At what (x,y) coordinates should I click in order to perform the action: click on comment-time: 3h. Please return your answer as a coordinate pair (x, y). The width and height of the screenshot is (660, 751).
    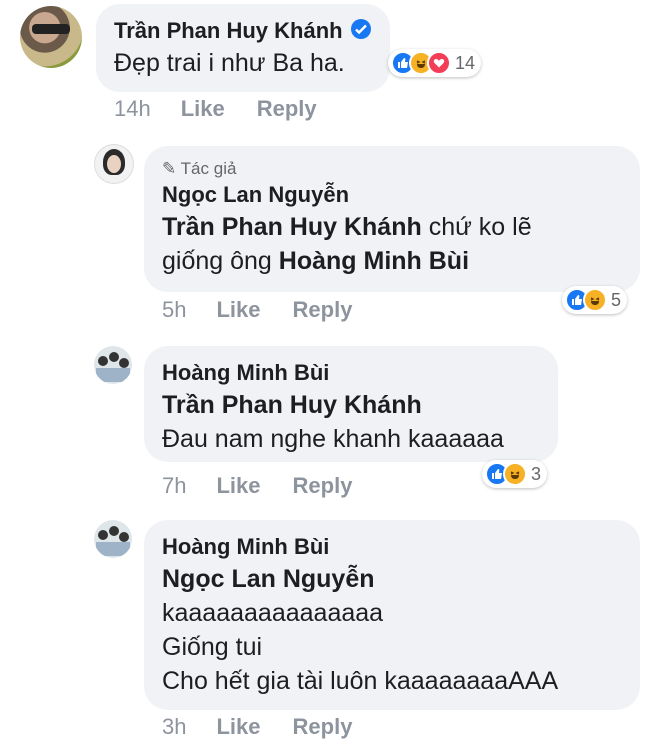
    Looking at the image, I should click on (174, 727).